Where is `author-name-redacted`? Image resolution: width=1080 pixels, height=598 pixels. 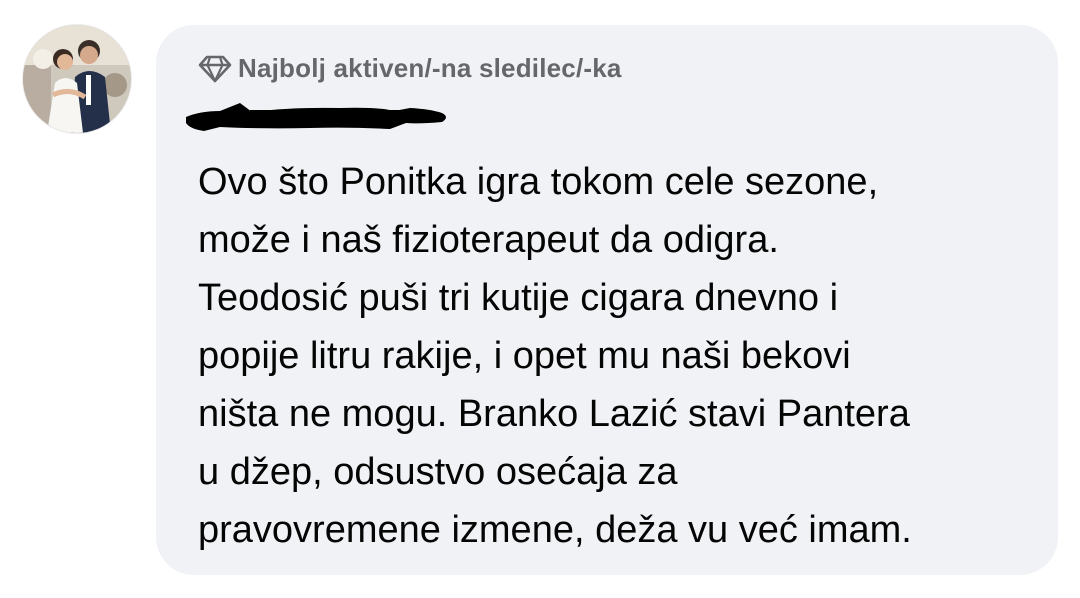 author-name-redacted is located at coordinates (316, 116).